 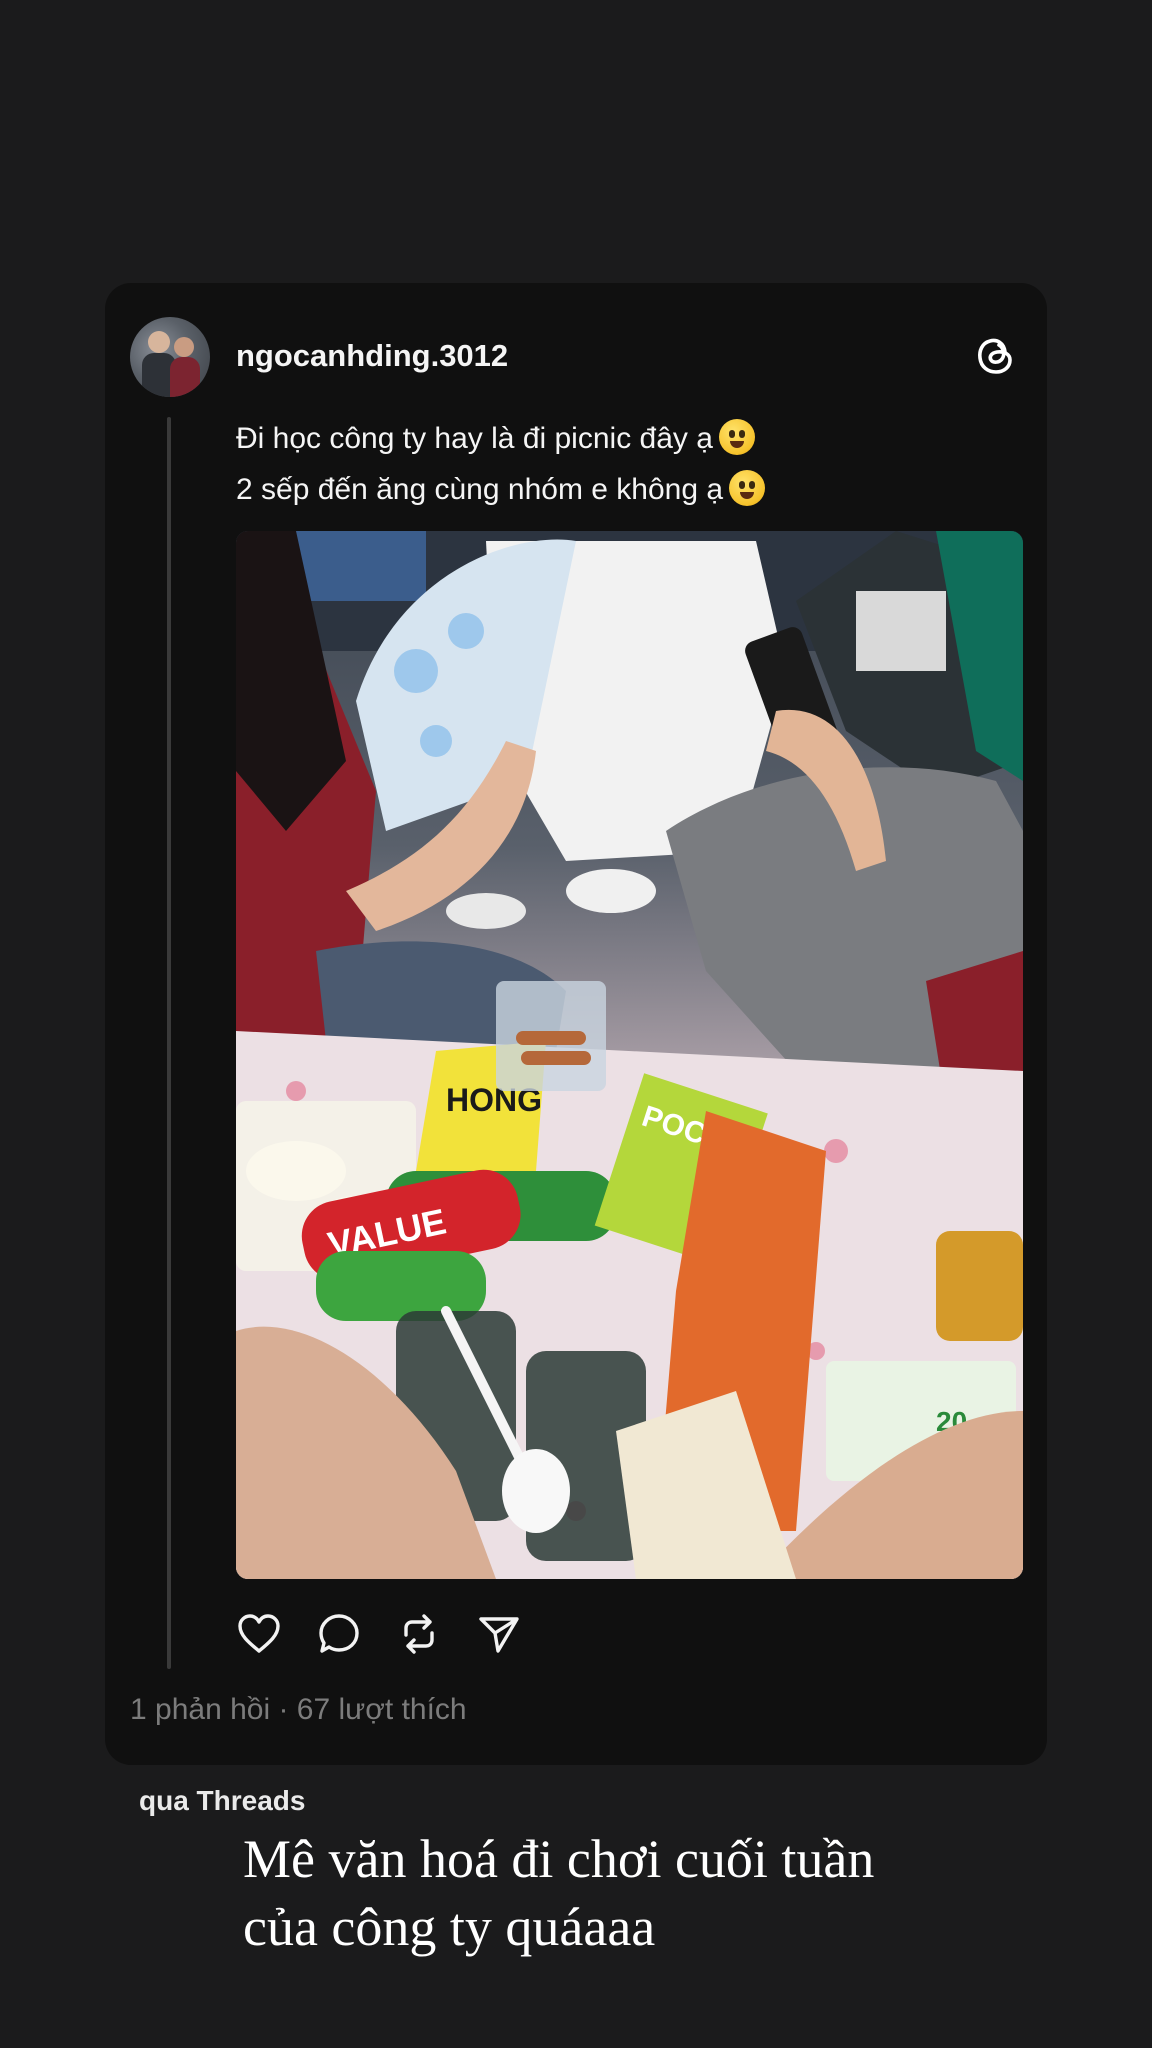 I want to click on via-threads-label: qua Threads, so click(x=222, y=1801).